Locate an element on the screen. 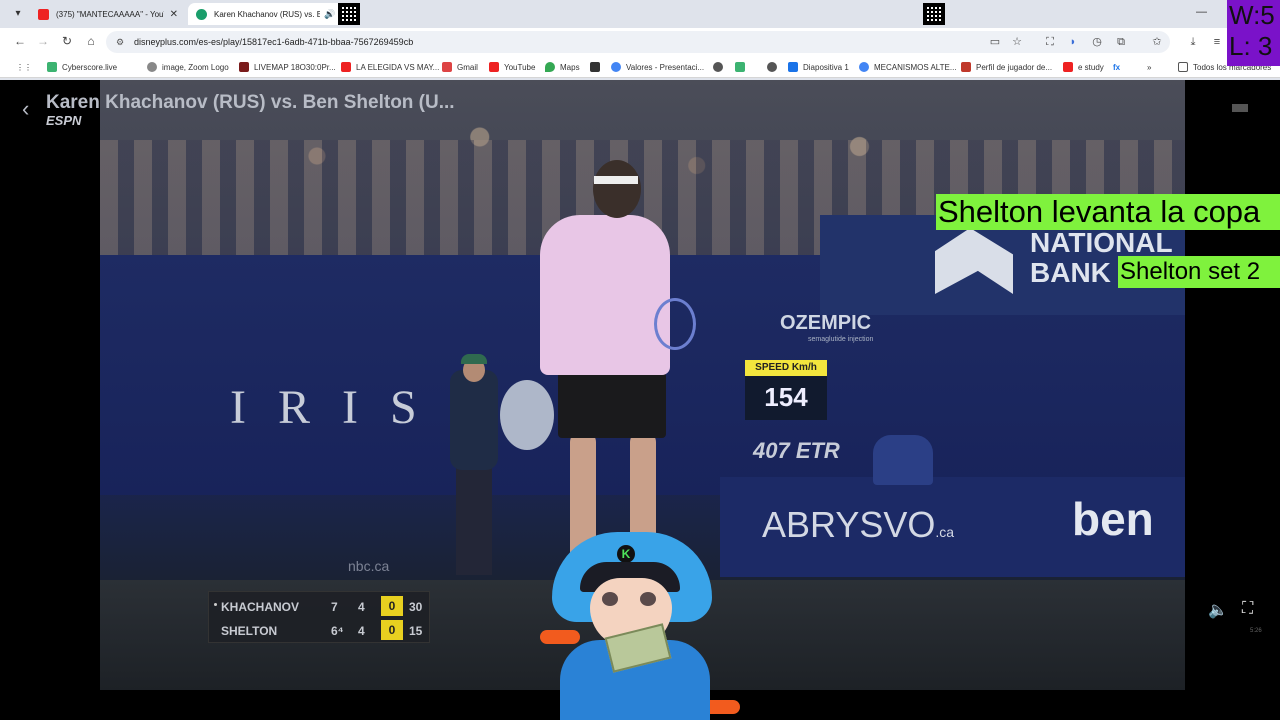  folder-icon is located at coordinates (1183, 67).